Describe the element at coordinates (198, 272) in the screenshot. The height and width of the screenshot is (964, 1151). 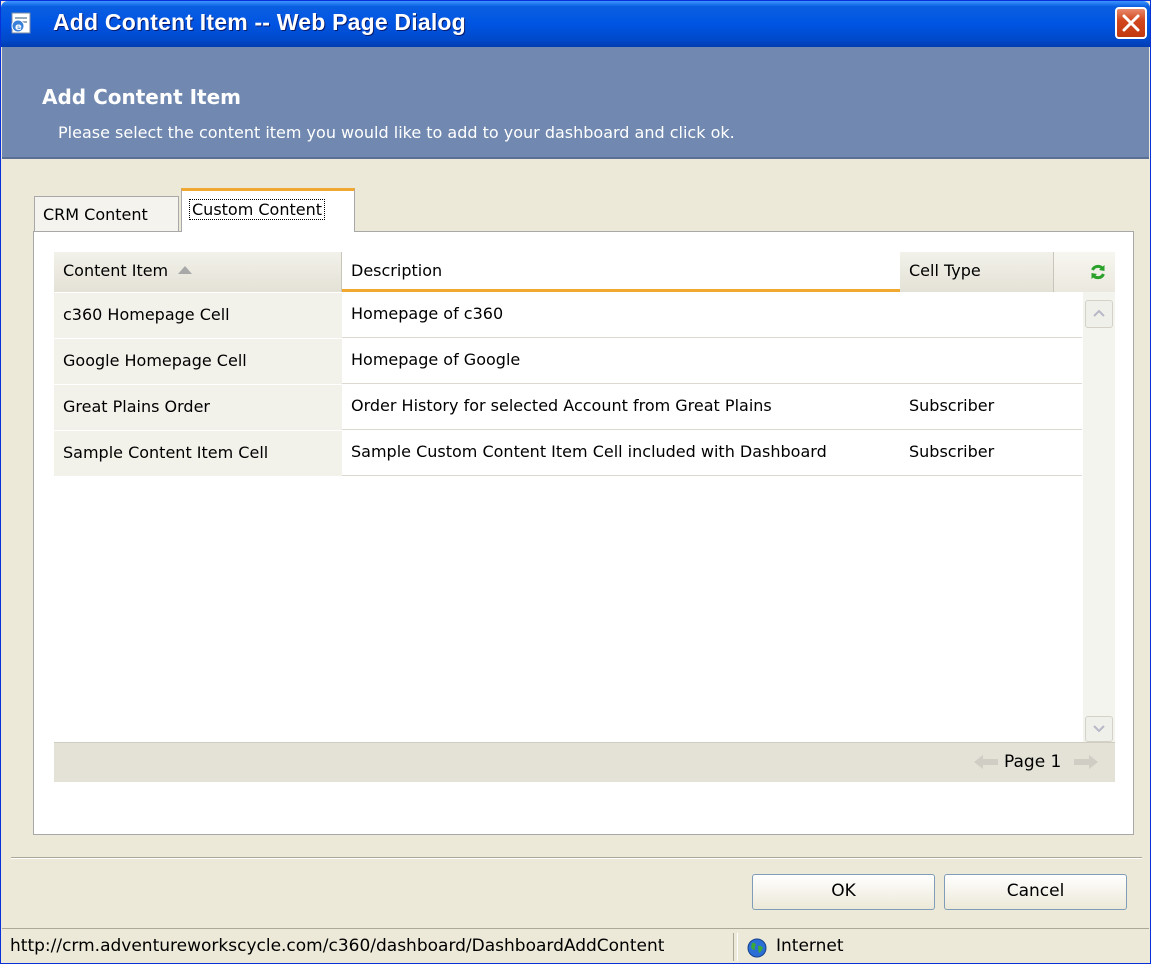
I see `column-header-content-item: Content Item` at that location.